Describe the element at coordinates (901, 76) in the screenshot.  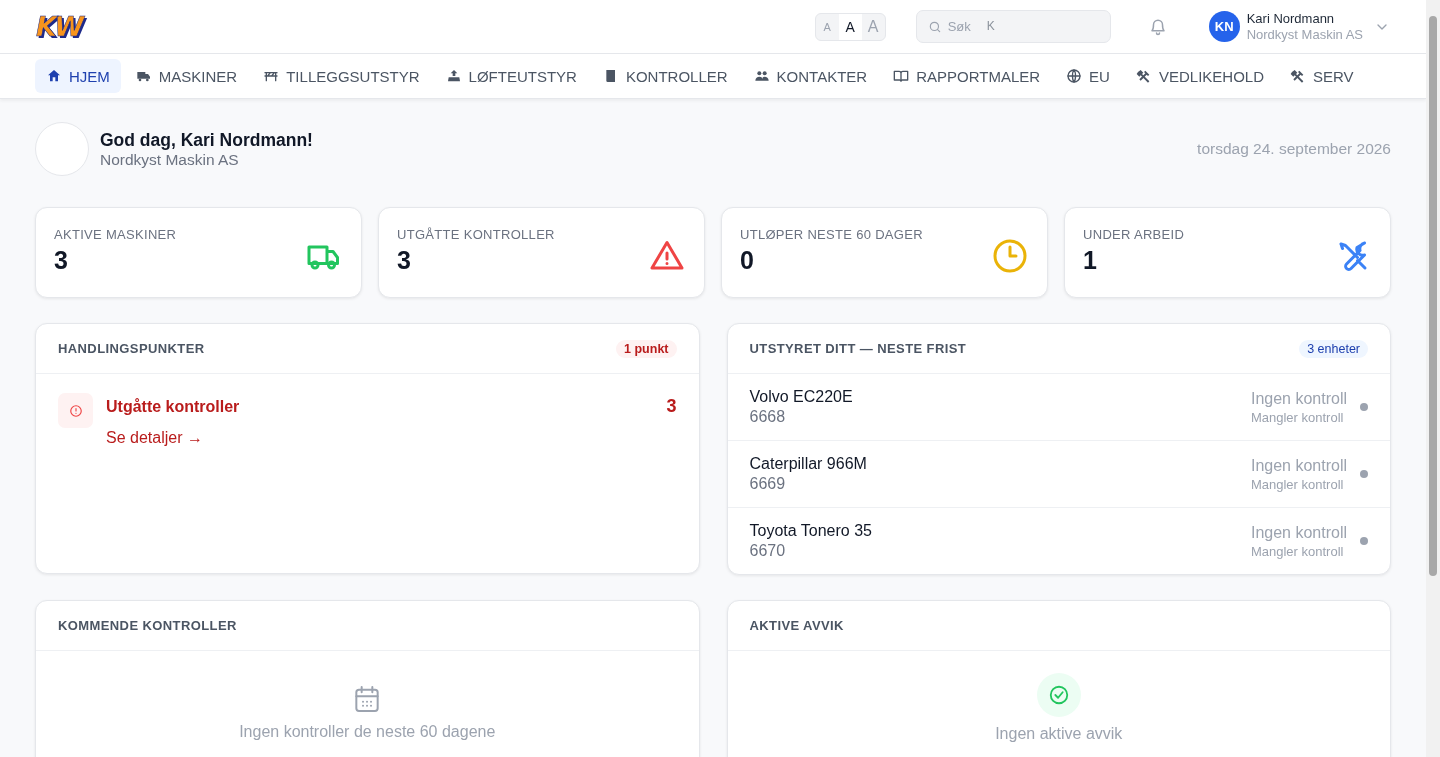
I see `bookopen-icon` at that location.